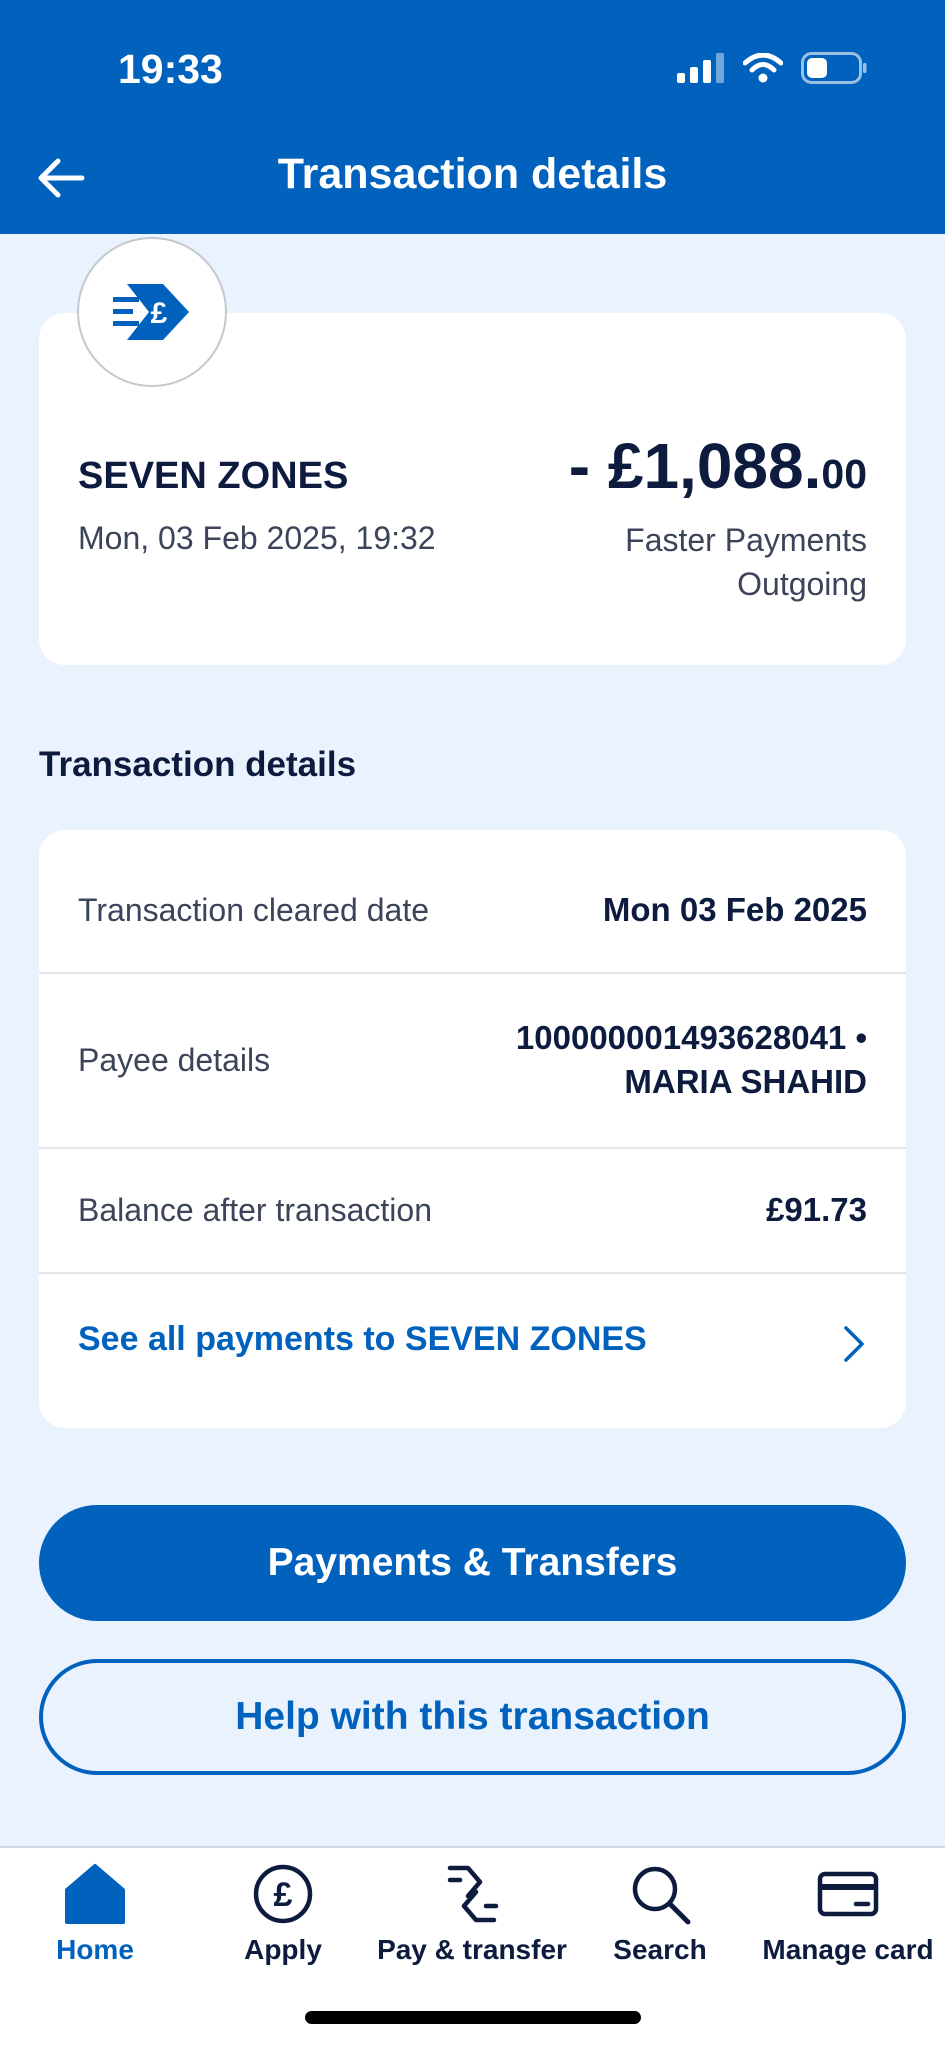 The image size is (945, 2050). Describe the element at coordinates (802, 584) in the screenshot. I see `transaction-type-line2: Outgoing` at that location.